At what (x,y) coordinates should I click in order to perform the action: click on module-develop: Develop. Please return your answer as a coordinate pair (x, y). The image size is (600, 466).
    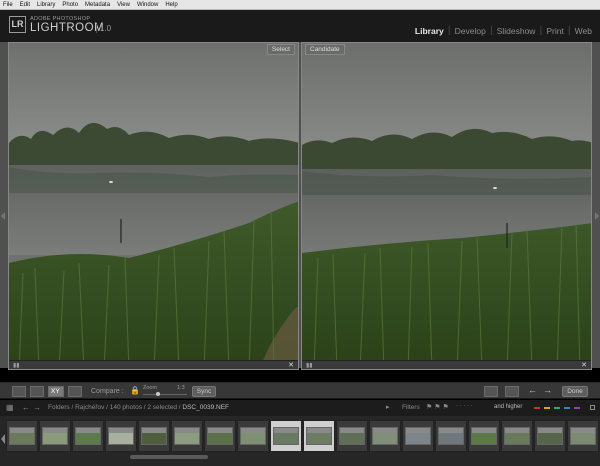
    Looking at the image, I should click on (470, 31).